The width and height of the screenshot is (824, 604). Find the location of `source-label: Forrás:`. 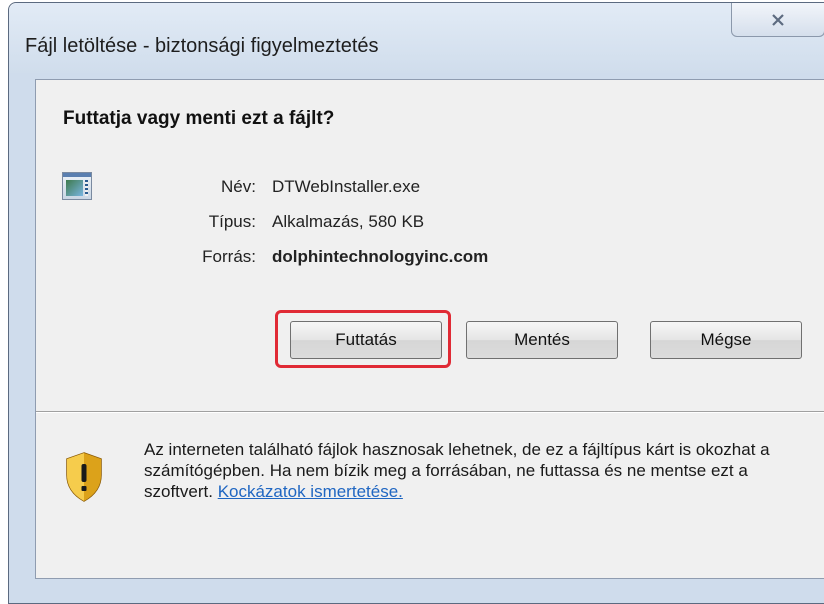

source-label: Forrás: is located at coordinates (229, 256).